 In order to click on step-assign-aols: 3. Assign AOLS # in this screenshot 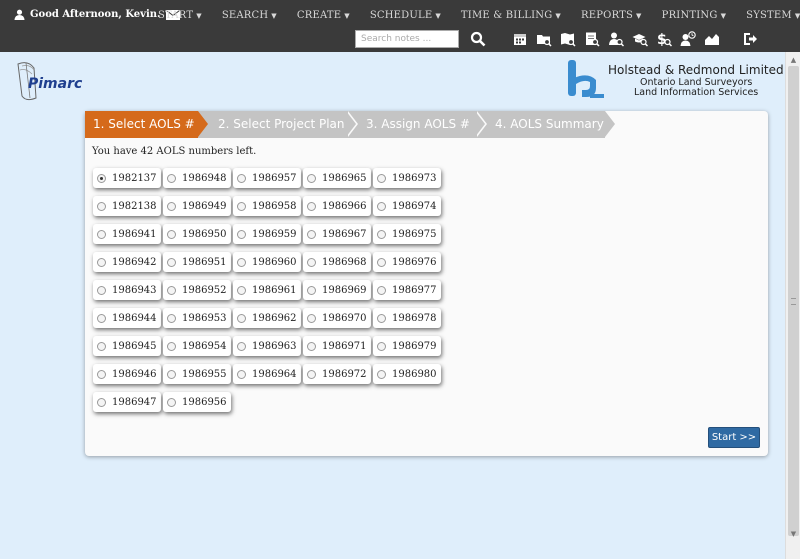, I will do `click(416, 124)`.